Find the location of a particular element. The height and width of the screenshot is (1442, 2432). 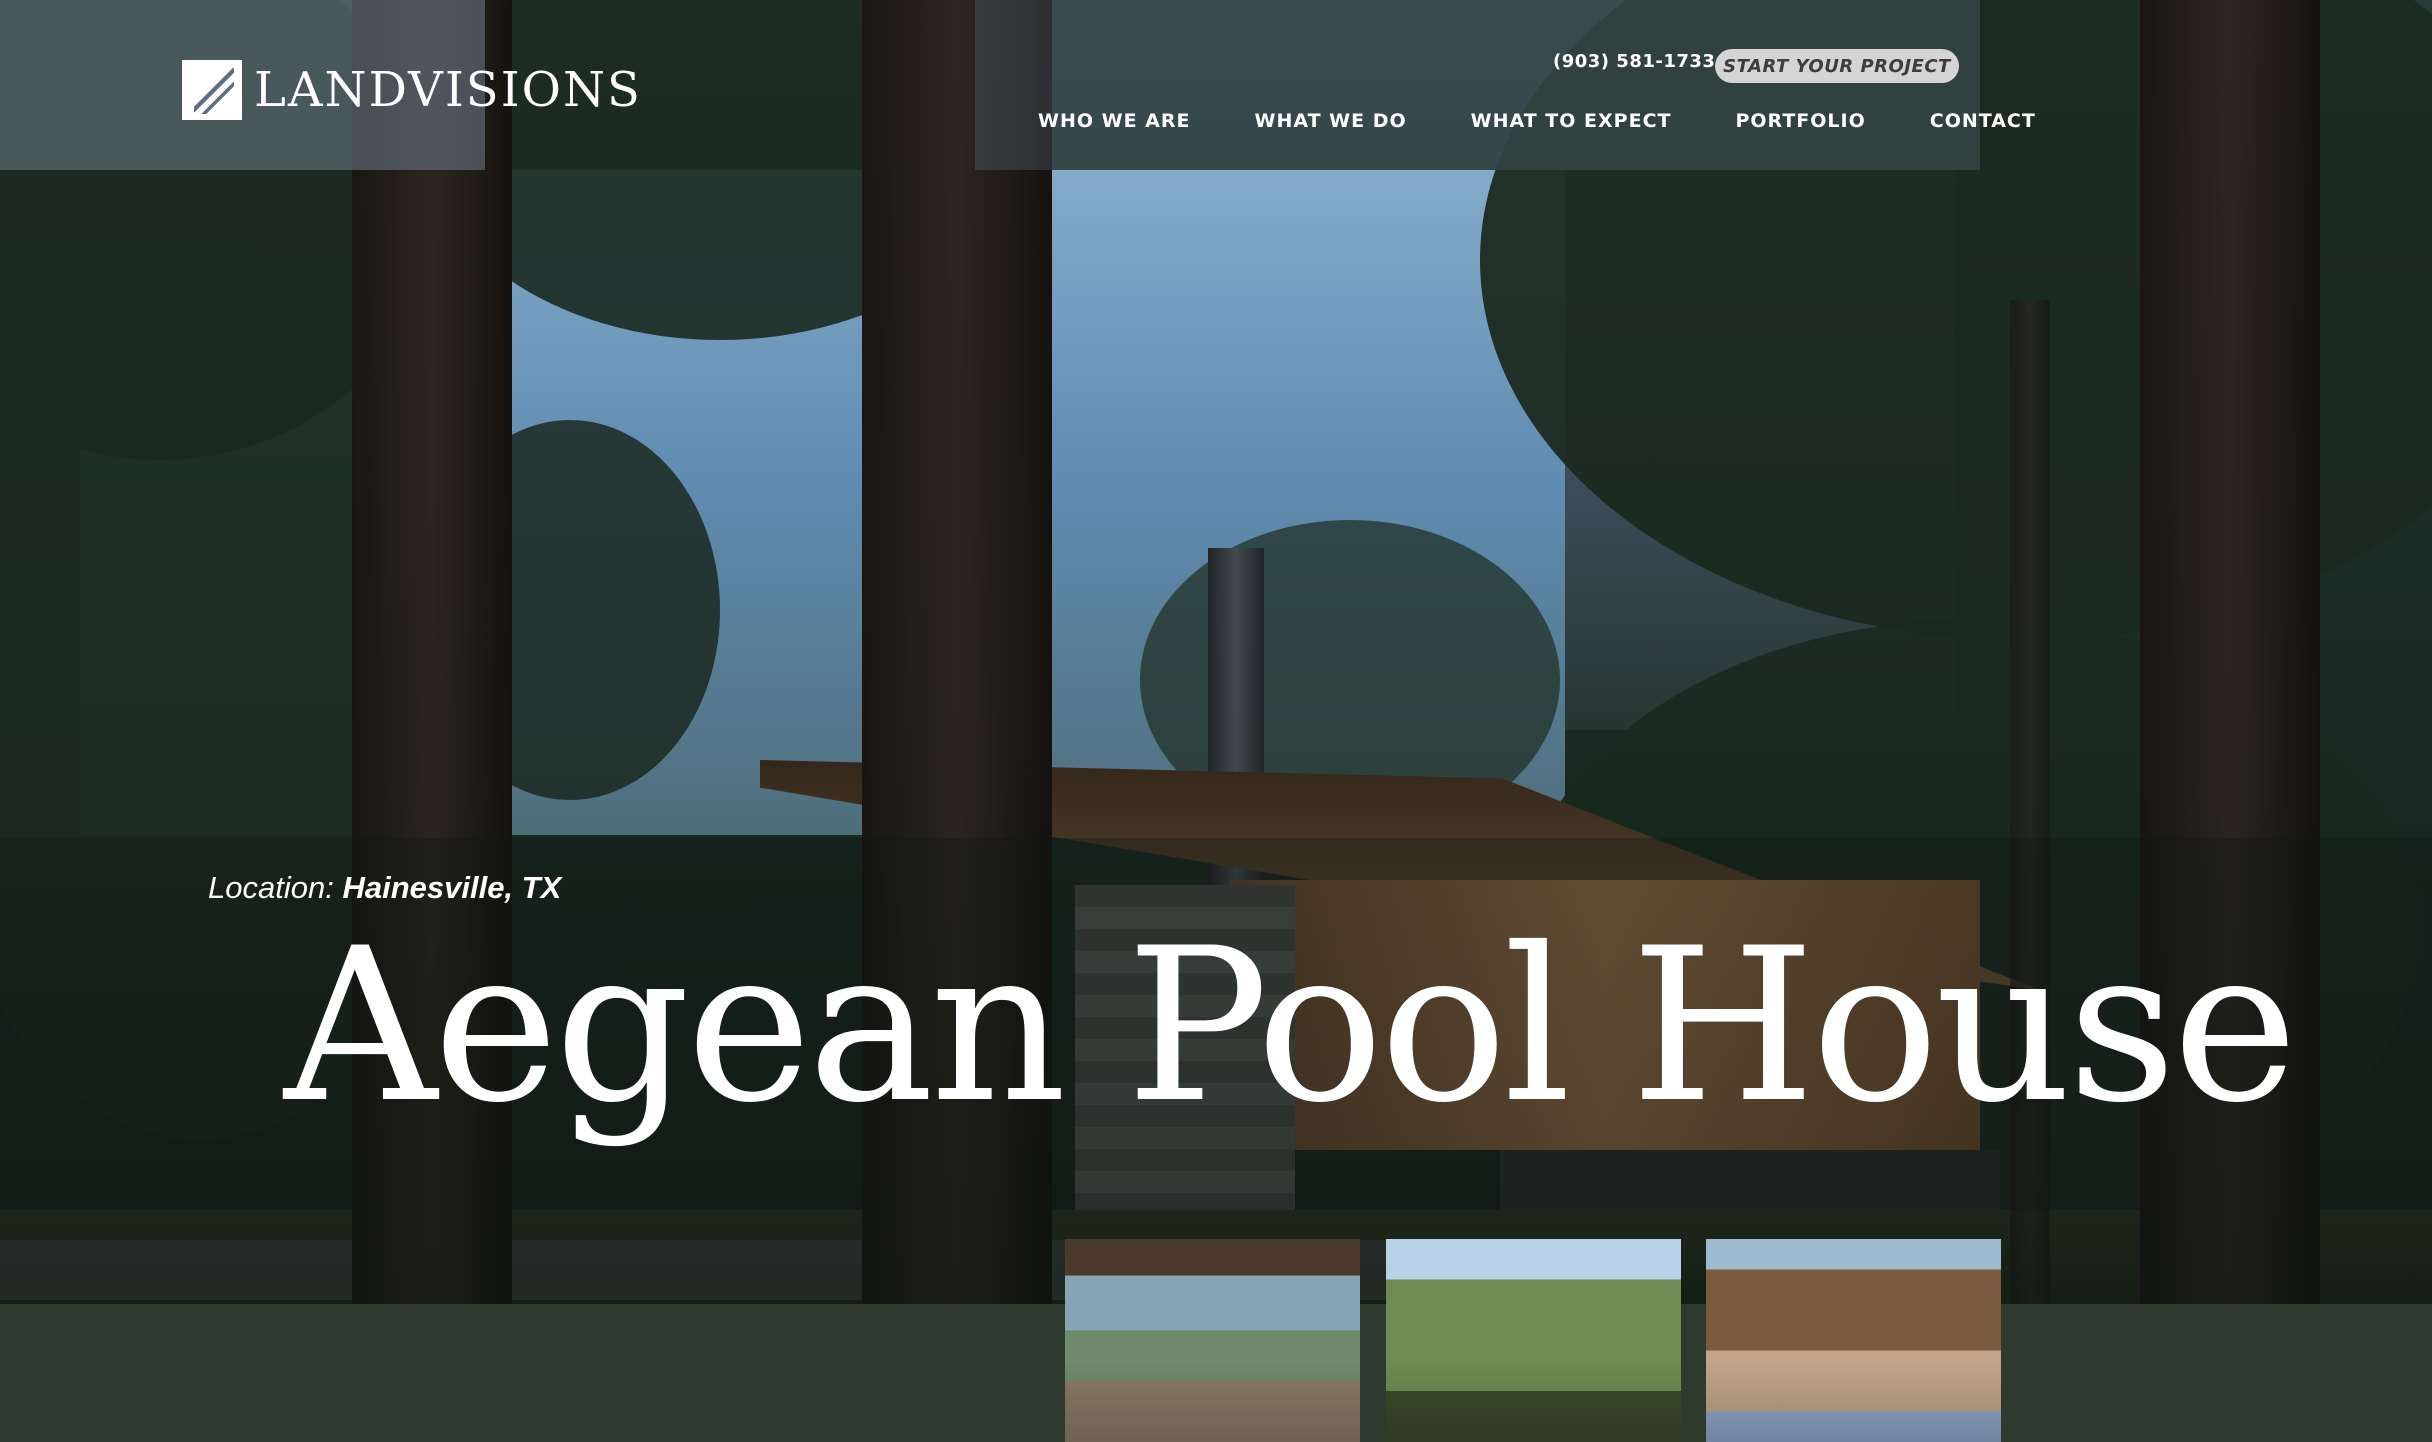

project-title: Aegean Pool House is located at coordinates (1291, 1025).